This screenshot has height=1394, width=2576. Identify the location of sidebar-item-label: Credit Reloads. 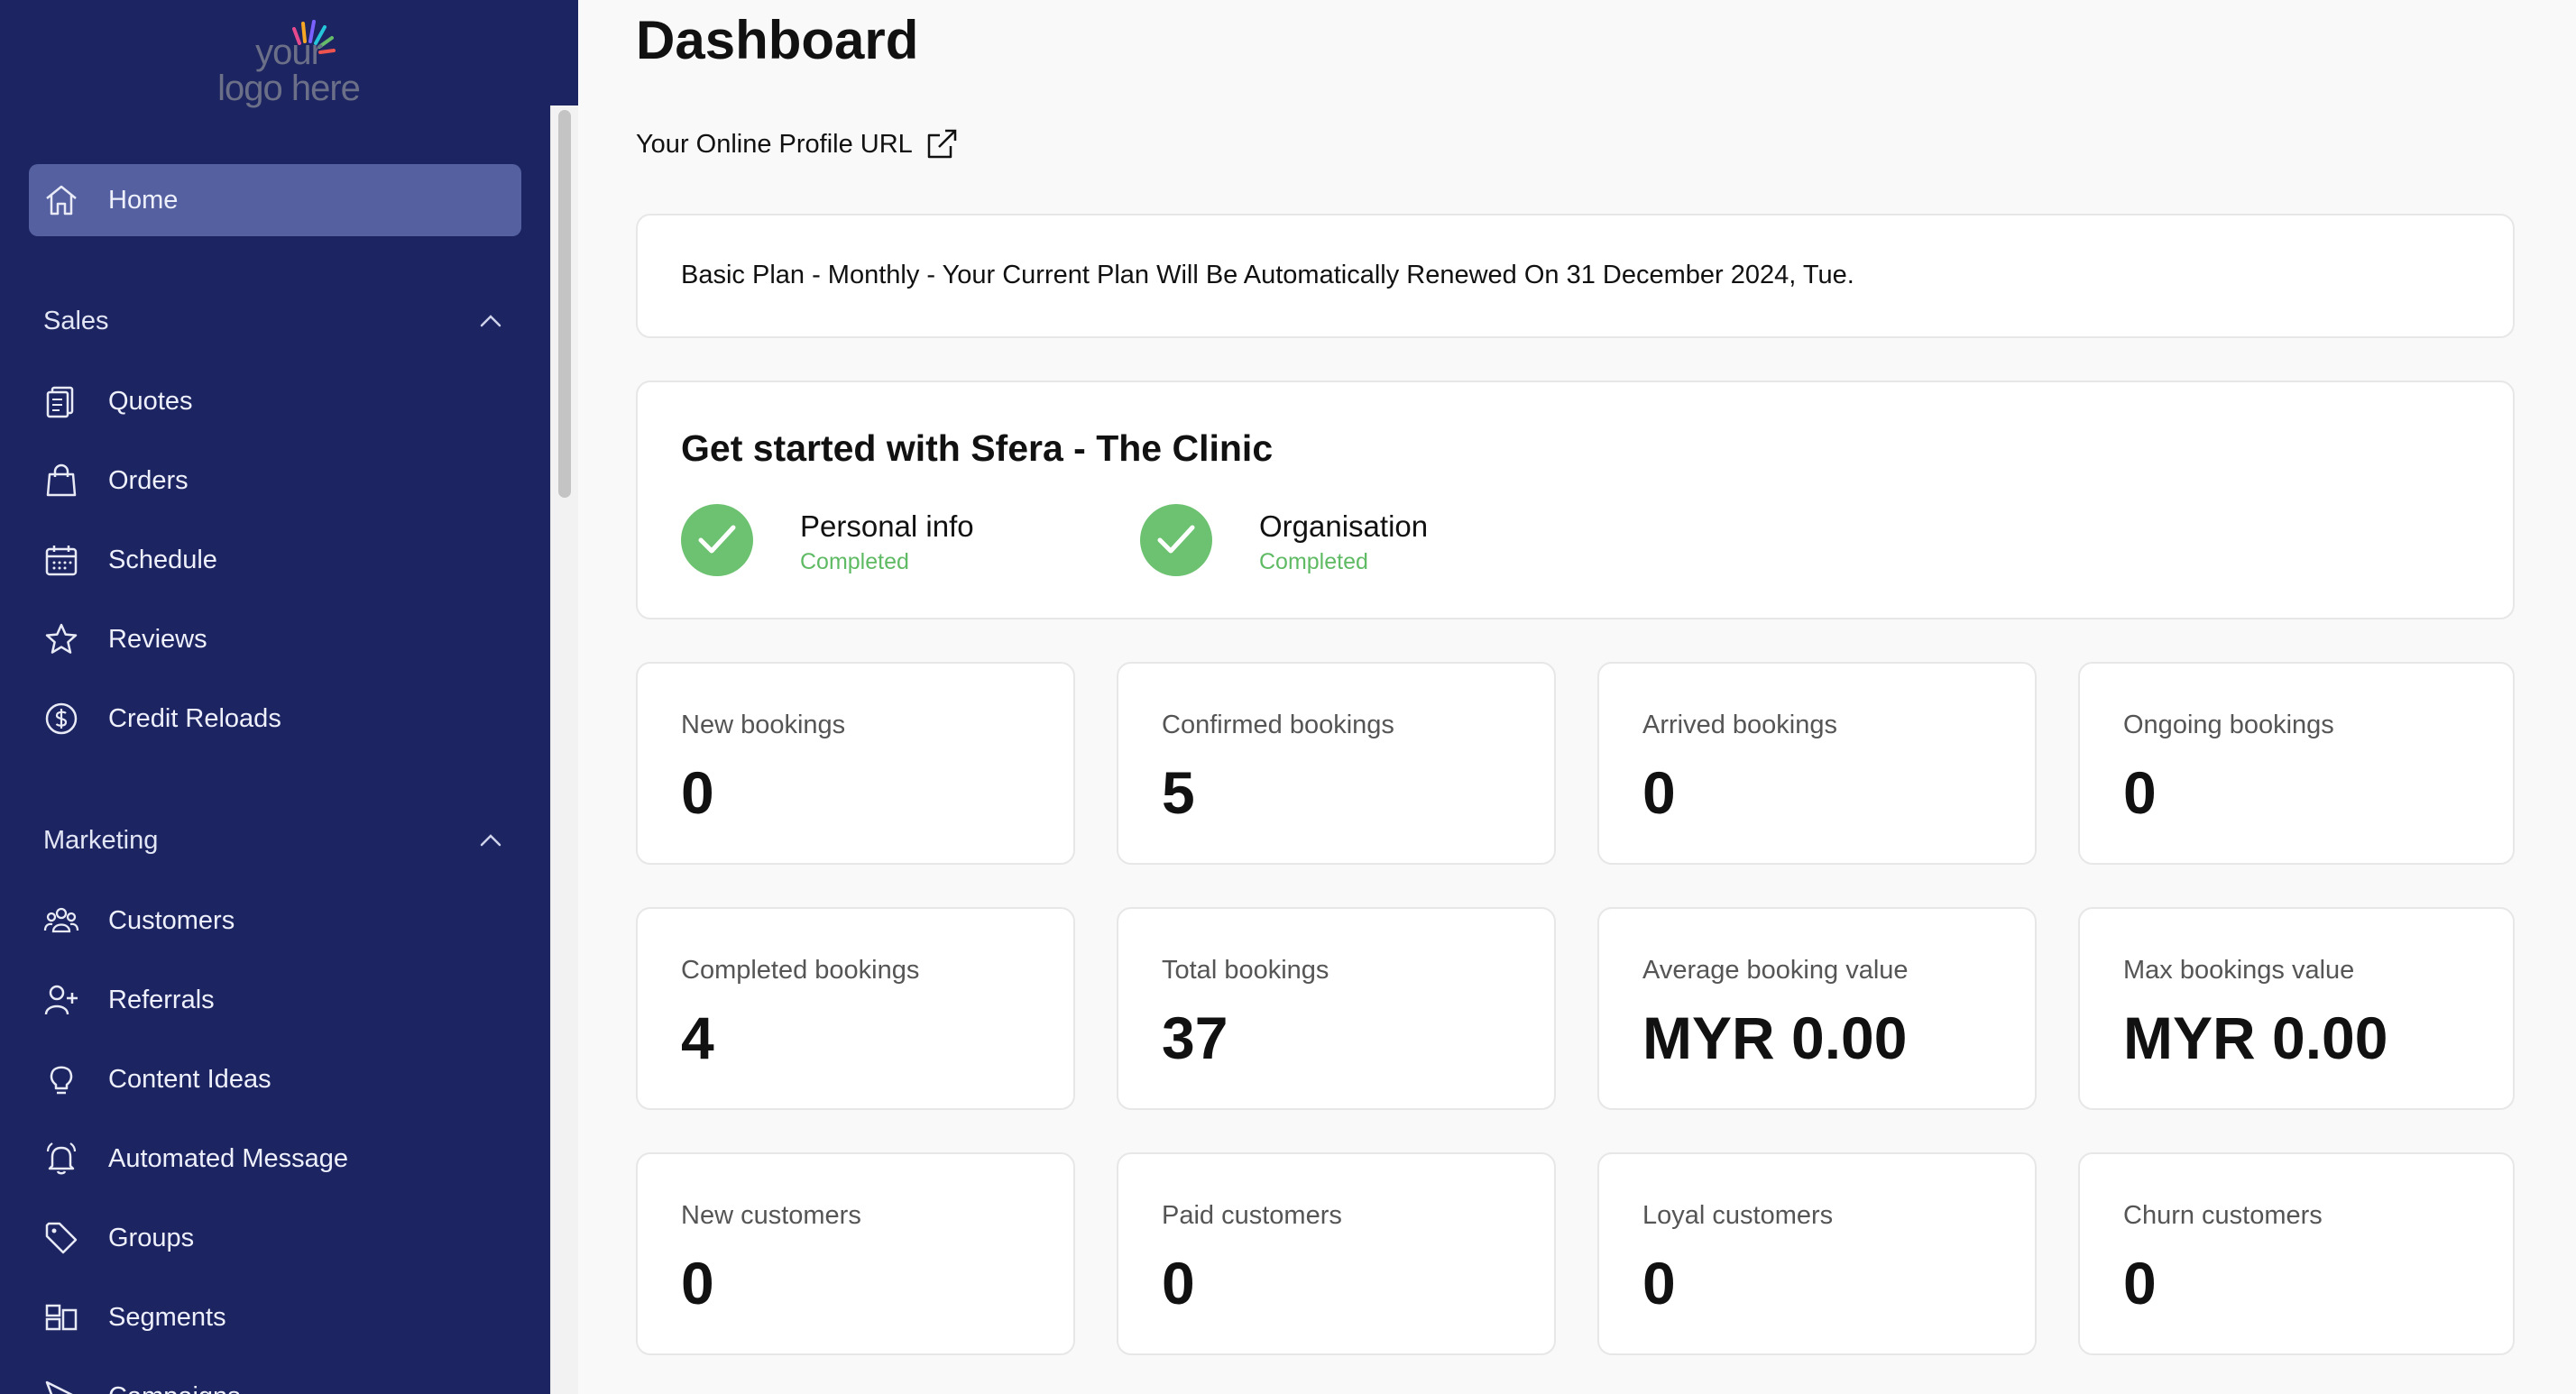
(194, 718).